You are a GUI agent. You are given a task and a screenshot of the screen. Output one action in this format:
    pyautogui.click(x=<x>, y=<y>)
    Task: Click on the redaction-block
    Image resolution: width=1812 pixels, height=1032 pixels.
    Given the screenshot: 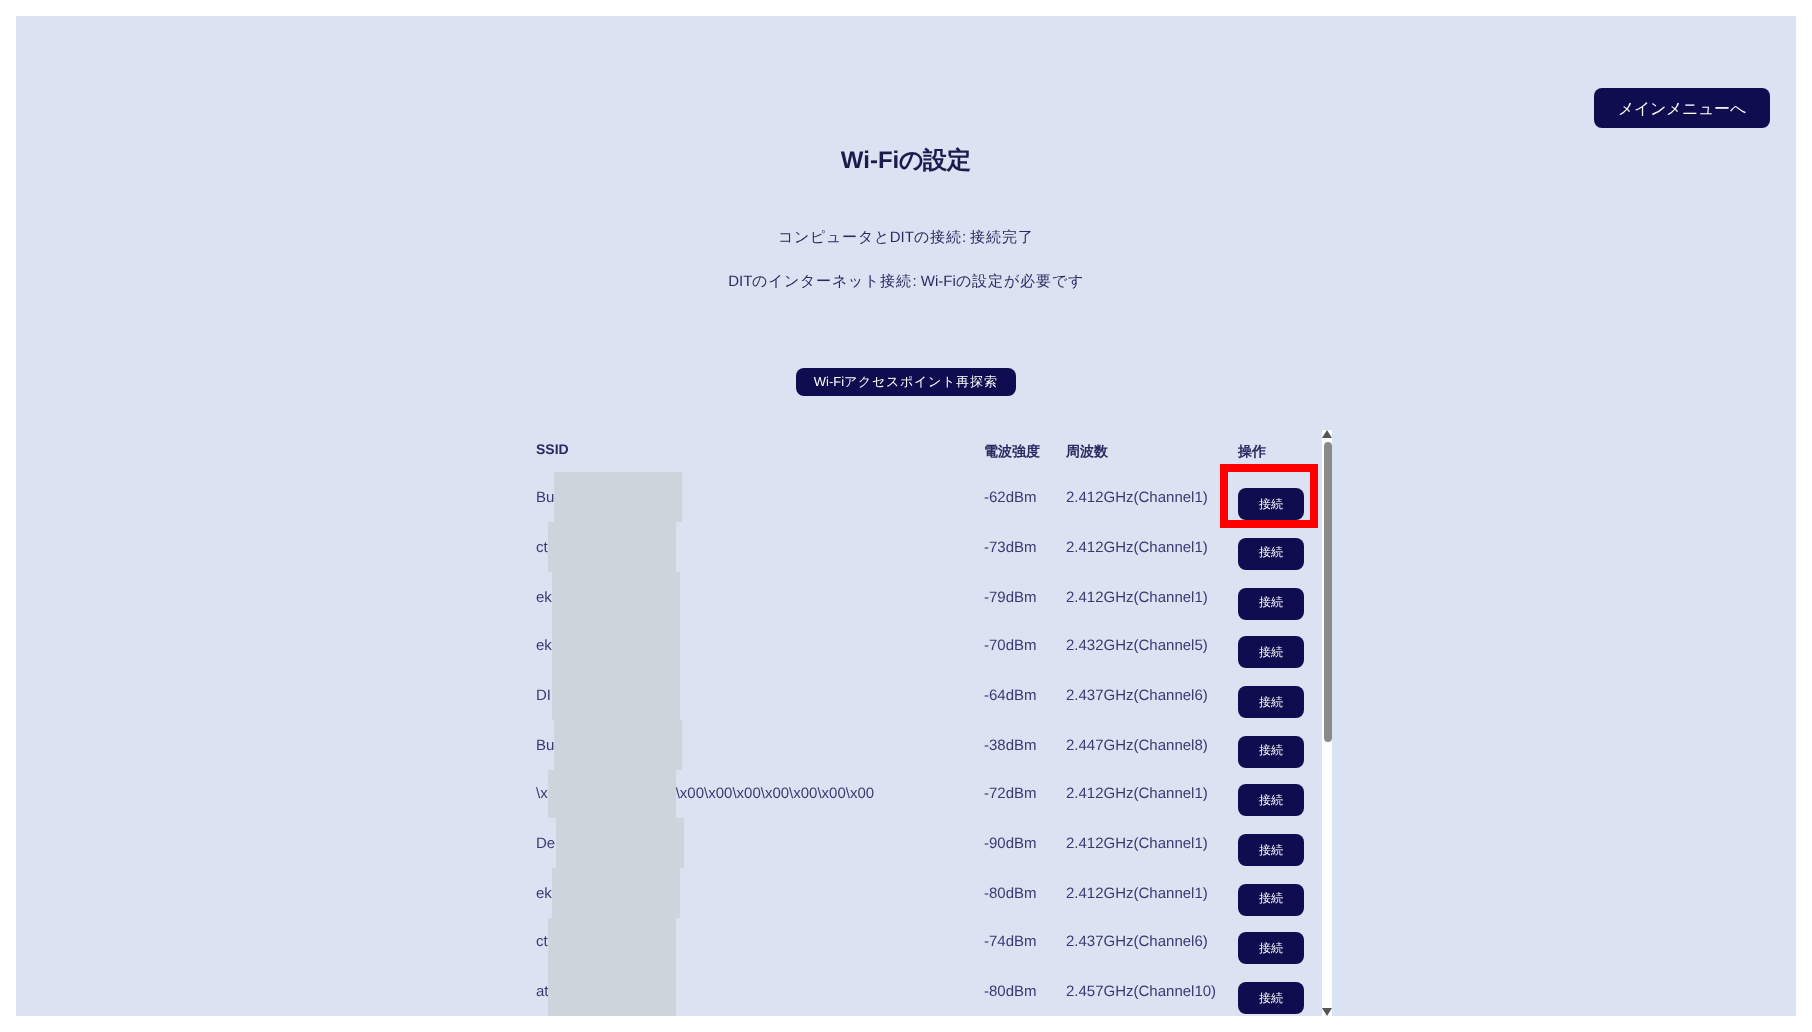 What is the action you would take?
    pyautogui.click(x=612, y=991)
    